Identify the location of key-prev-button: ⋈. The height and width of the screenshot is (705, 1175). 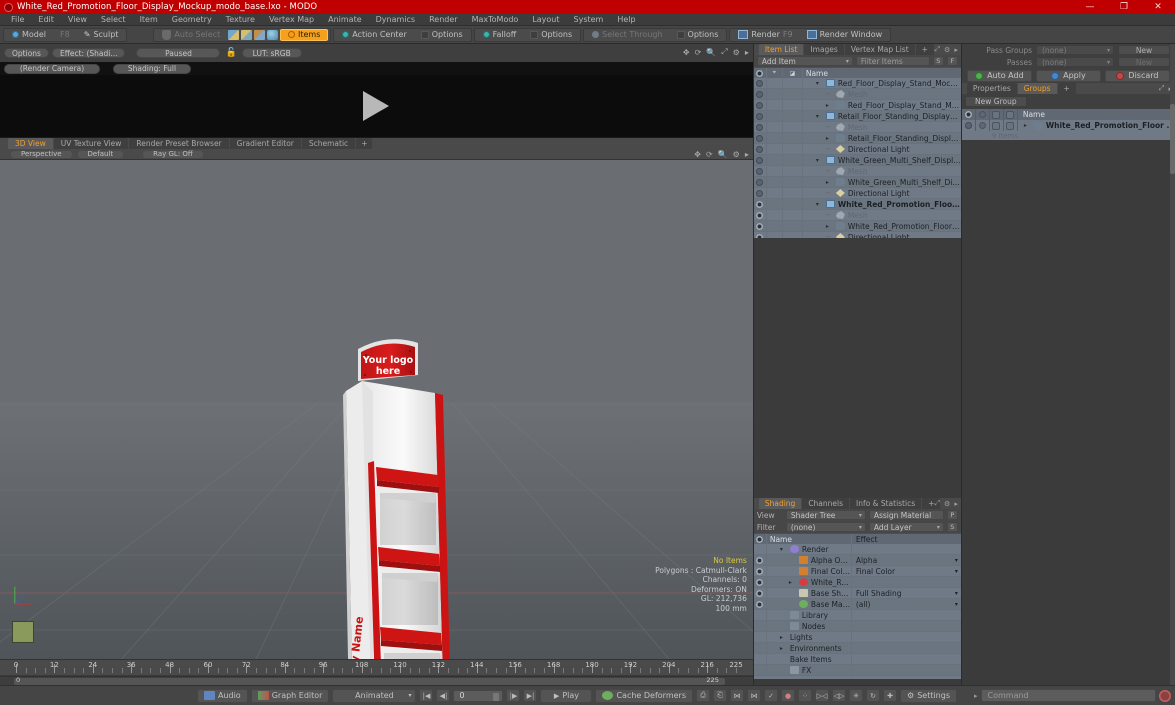
(737, 695).